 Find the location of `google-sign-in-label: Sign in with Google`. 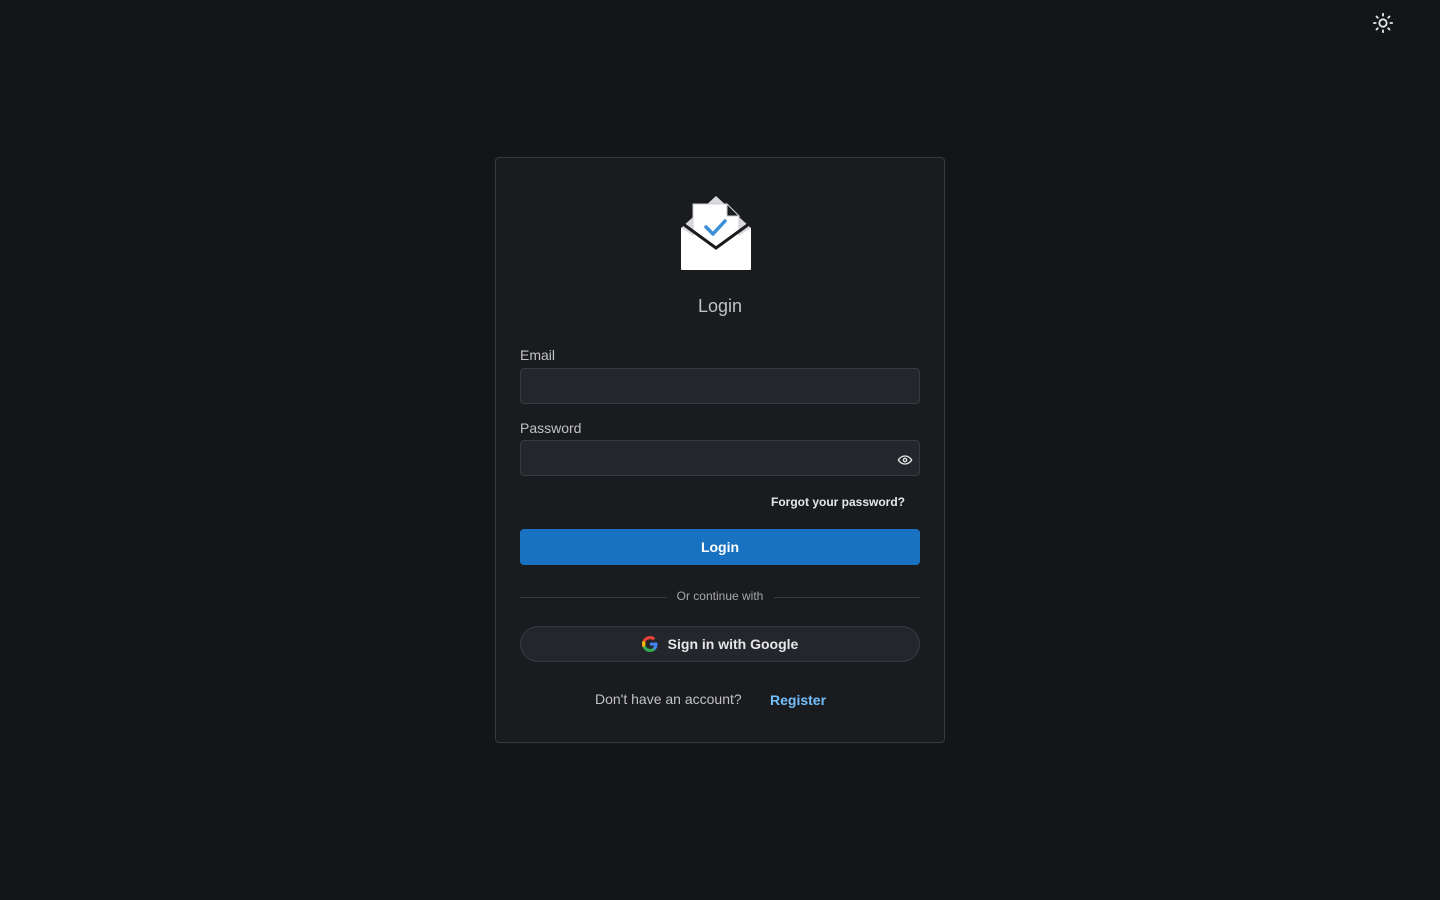

google-sign-in-label: Sign in with Google is located at coordinates (733, 644).